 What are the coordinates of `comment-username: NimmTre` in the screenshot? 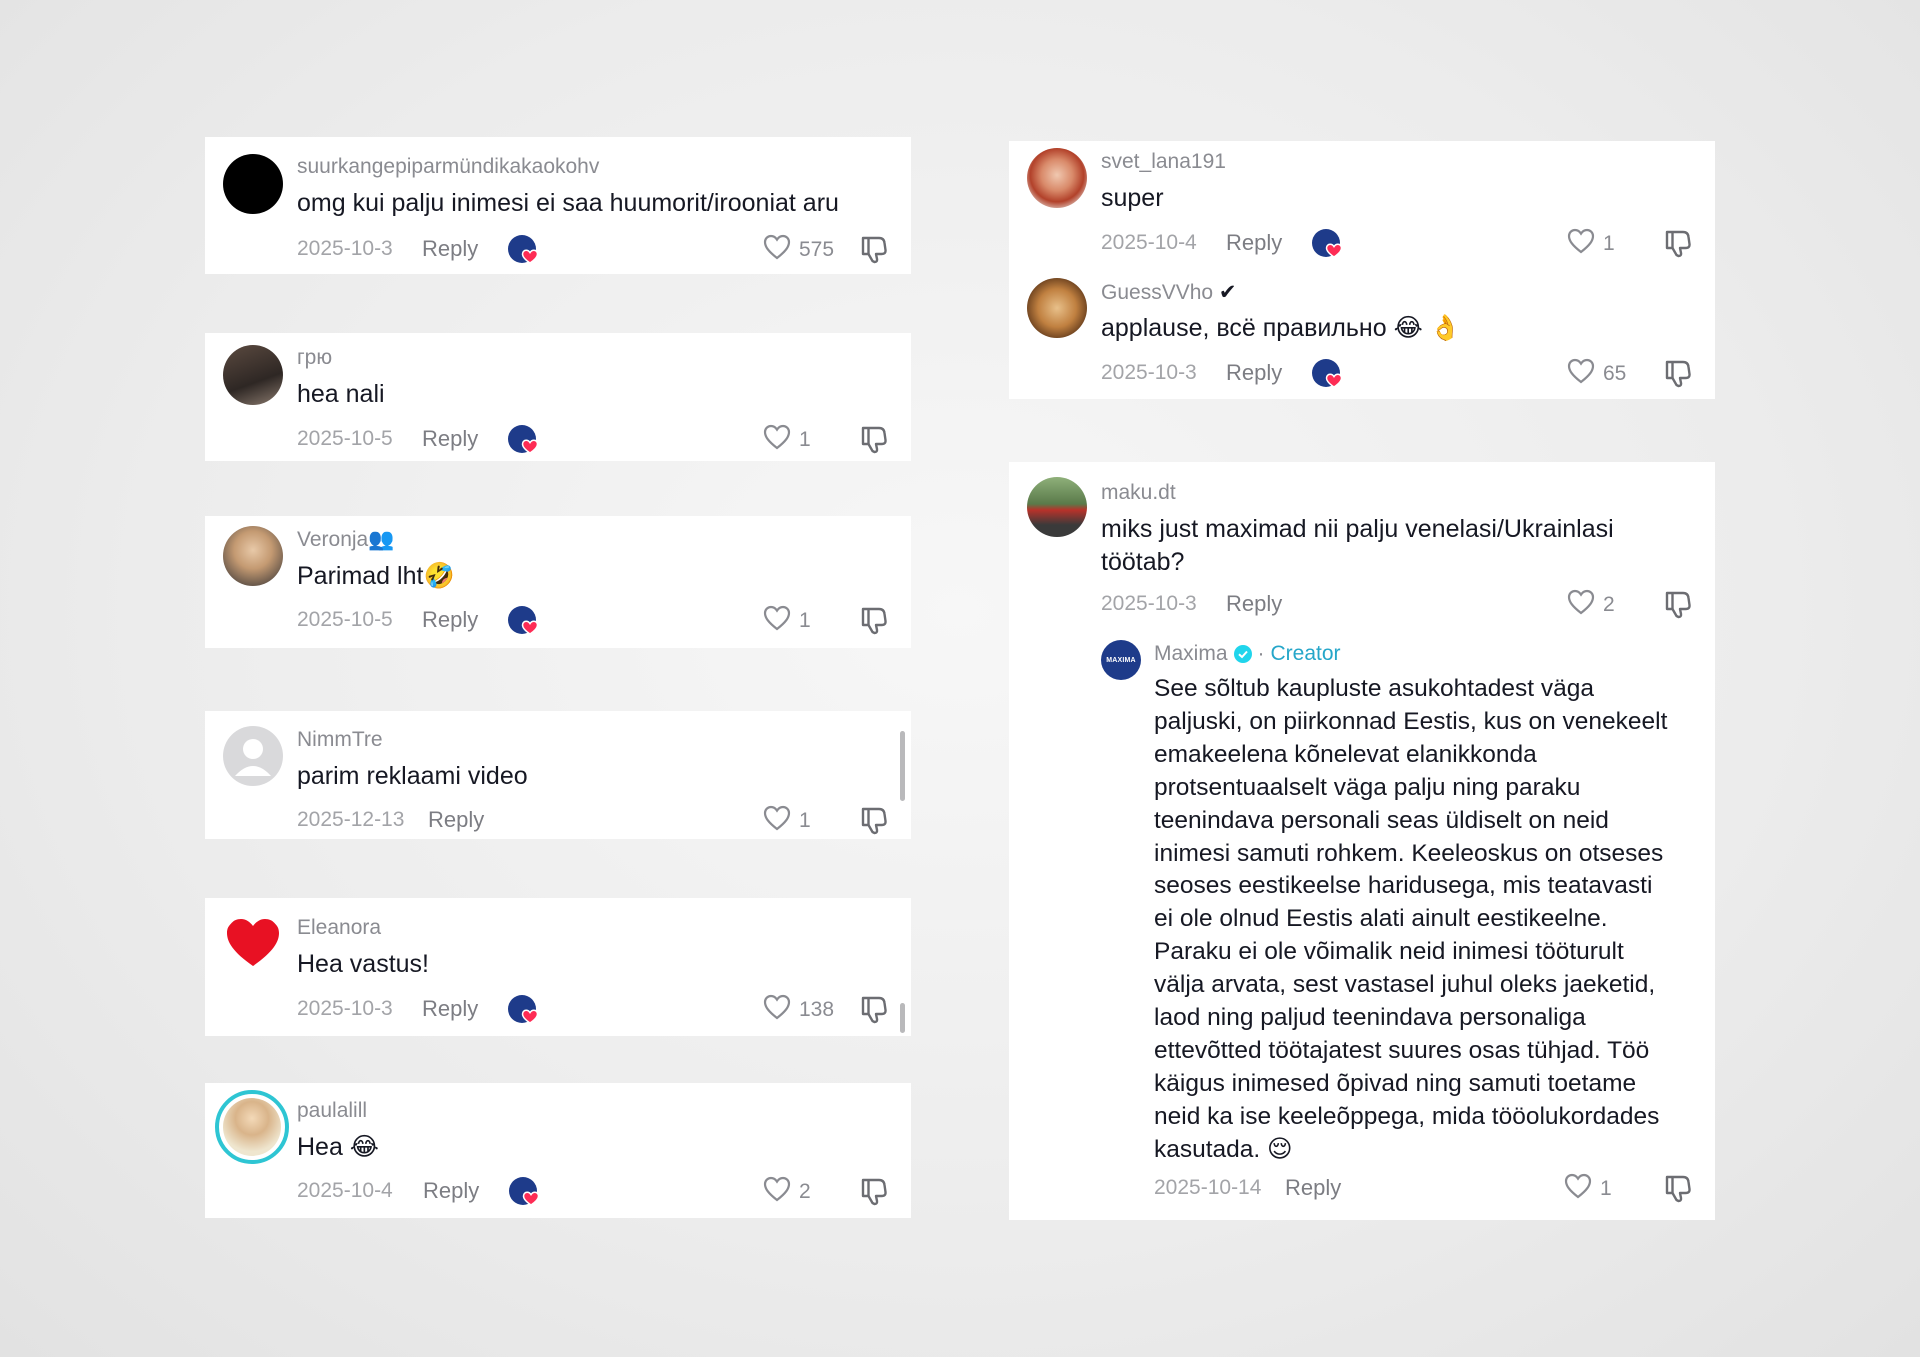 It's located at (340, 740).